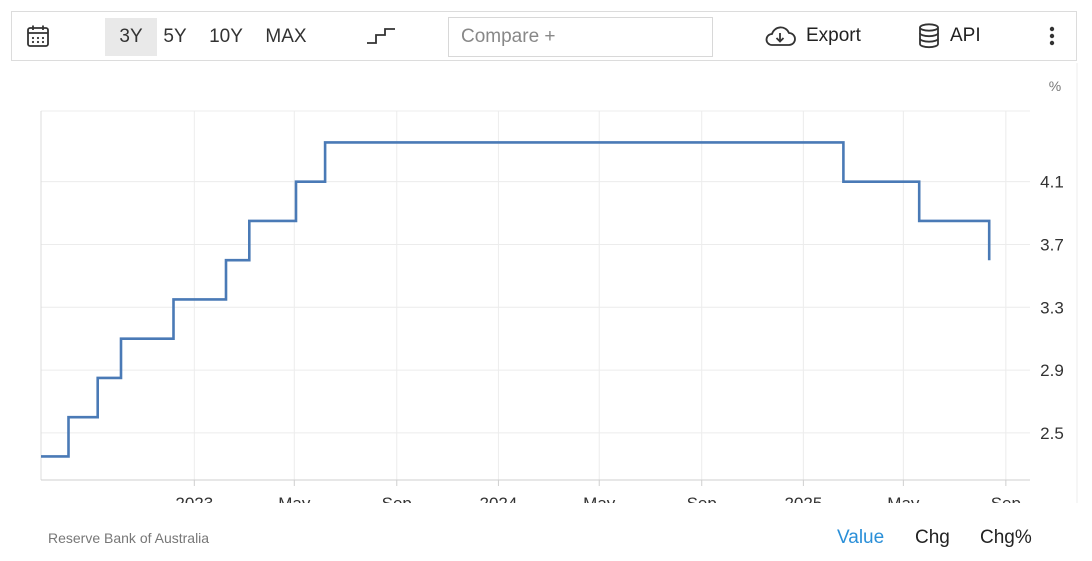  Describe the element at coordinates (932, 538) in the screenshot. I see `tab-chg: Chg` at that location.